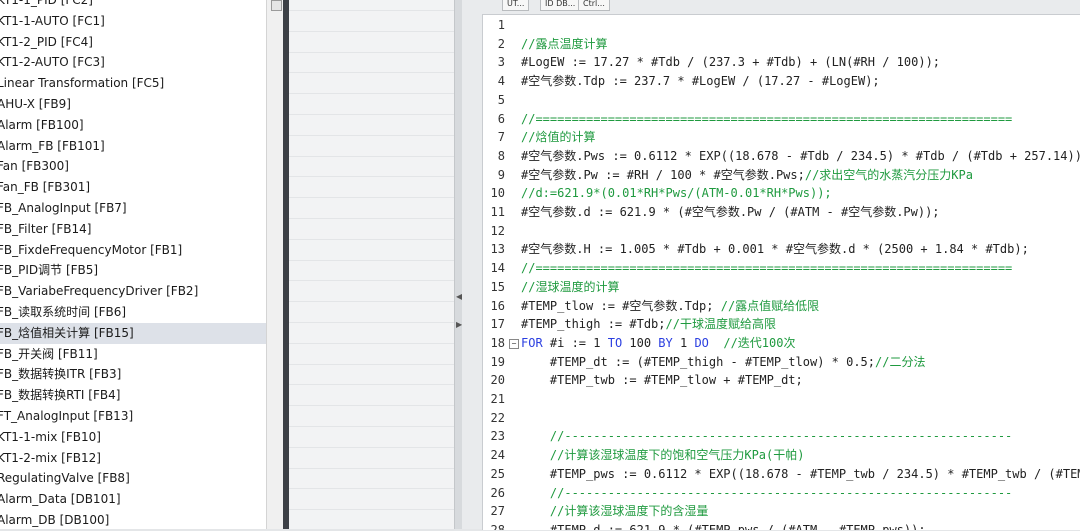  I want to click on code-text: //计算该湿球温度下的含湿量, so click(614, 511).